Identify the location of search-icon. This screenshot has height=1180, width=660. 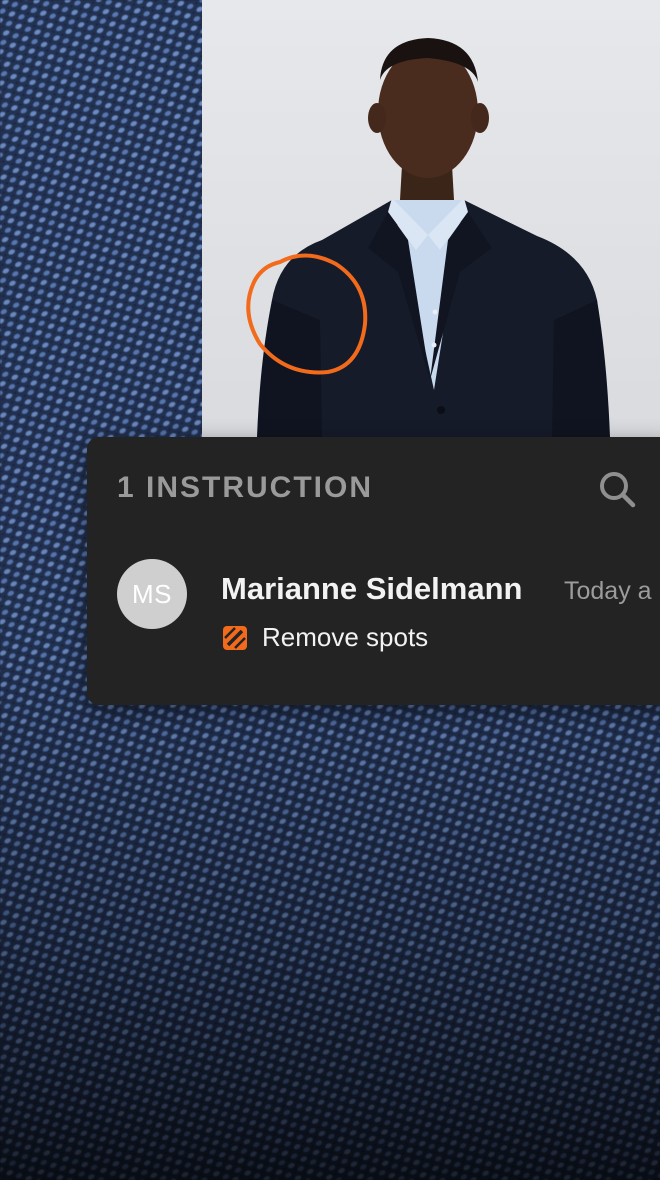
(618, 490).